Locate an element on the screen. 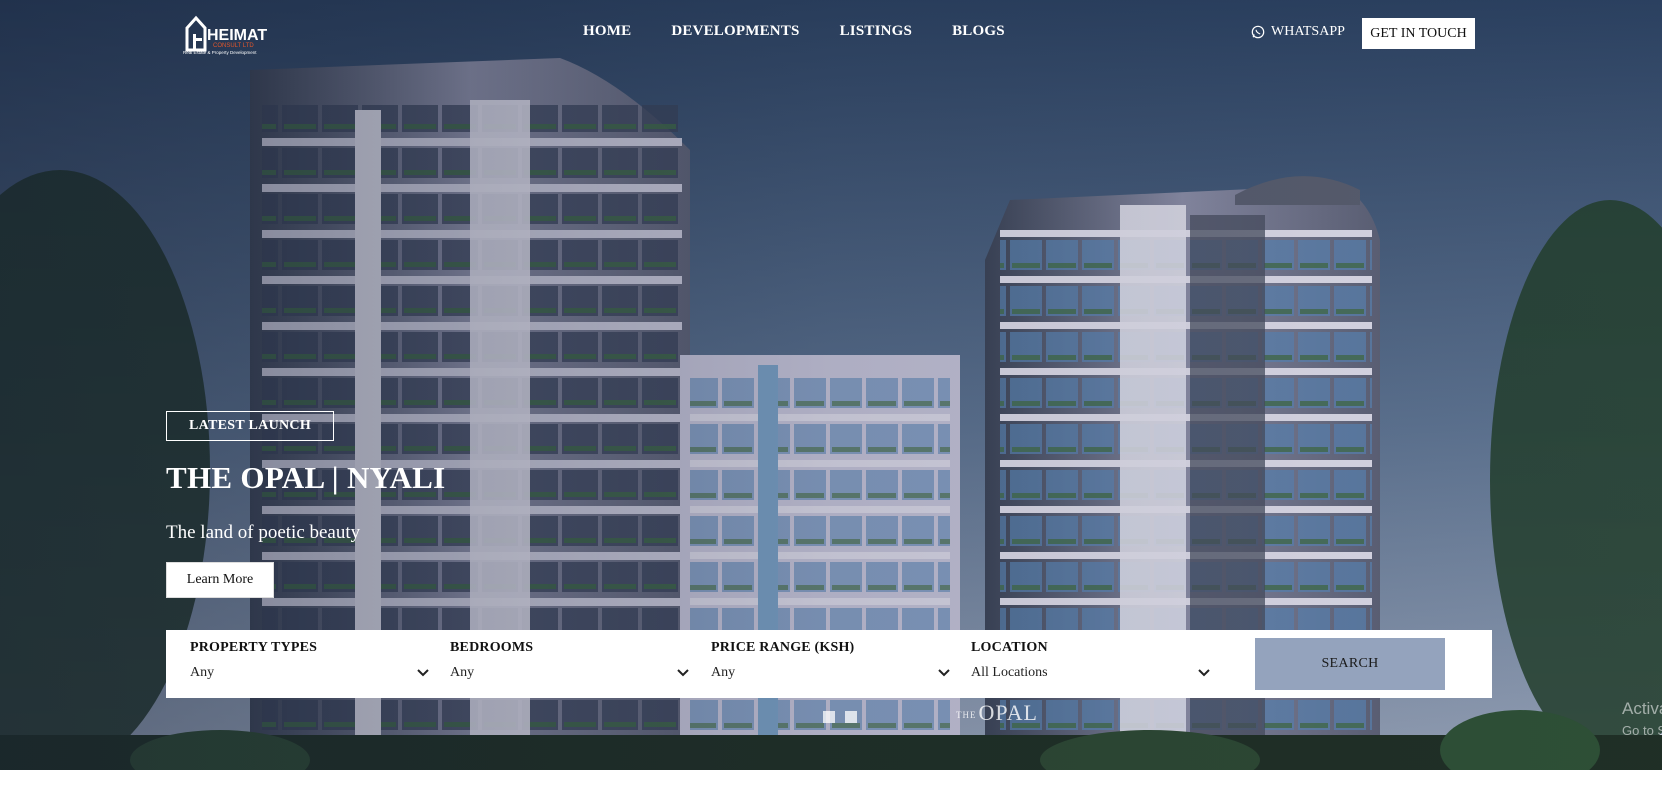 The image size is (1662, 786). main-nav: HOME DEVELOPMENTS LISTINGS BLOGS is located at coordinates (794, 31).